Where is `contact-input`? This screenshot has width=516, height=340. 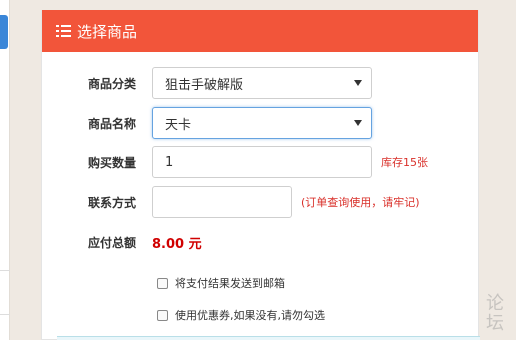
contact-input is located at coordinates (222, 202).